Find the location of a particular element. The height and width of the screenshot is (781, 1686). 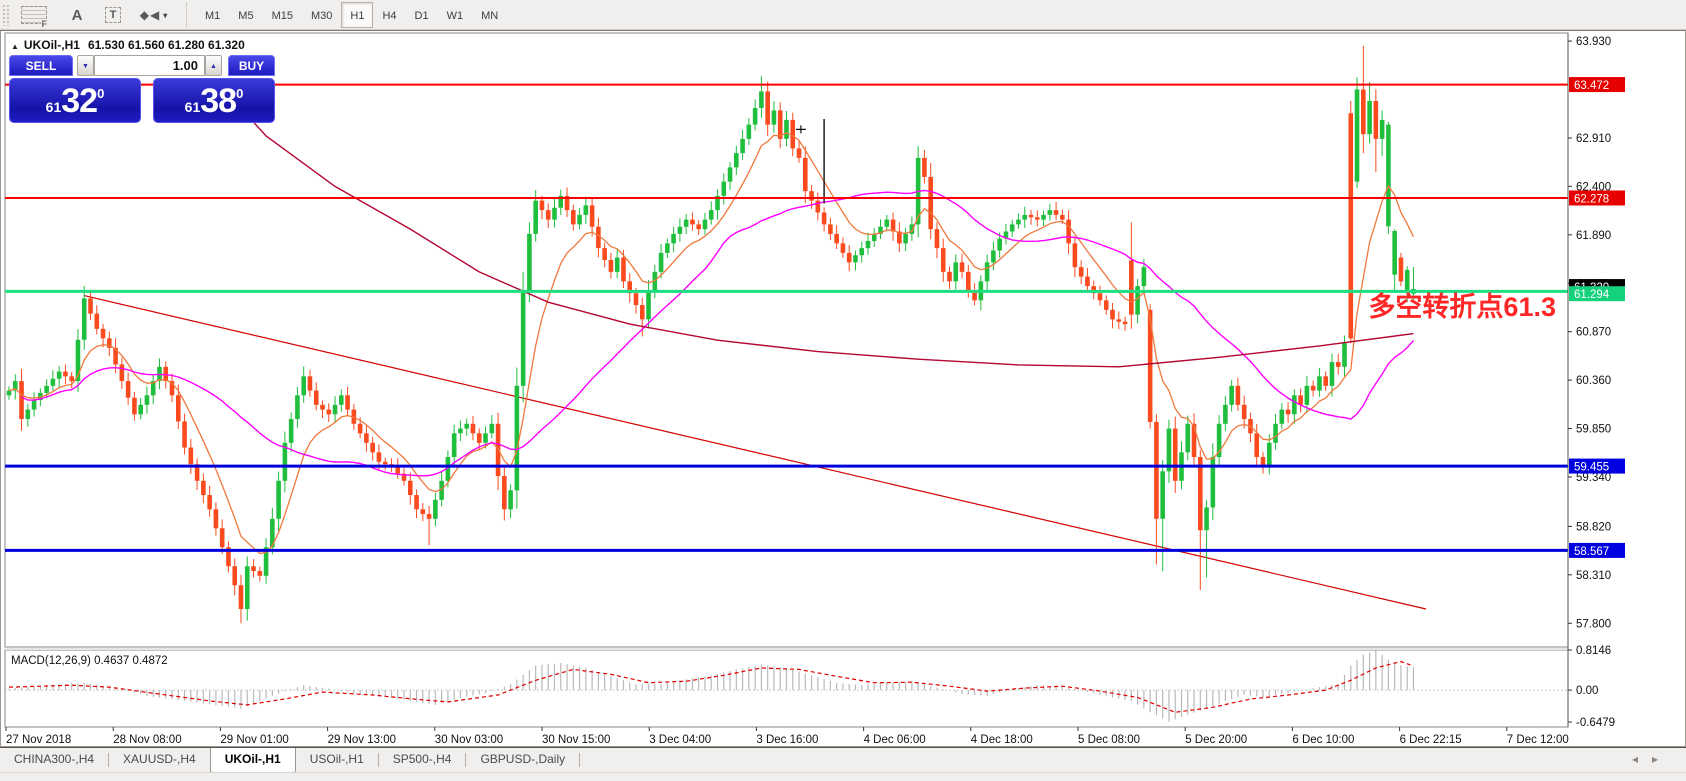

sell-button: SELL is located at coordinates (41, 65).